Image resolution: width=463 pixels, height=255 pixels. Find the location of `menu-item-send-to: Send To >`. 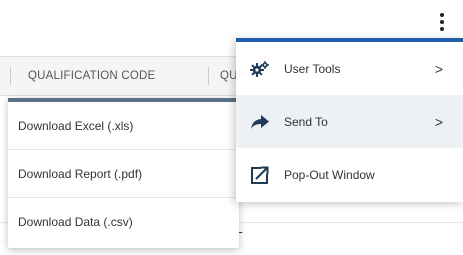

menu-item-send-to: Send To > is located at coordinates (349, 121).